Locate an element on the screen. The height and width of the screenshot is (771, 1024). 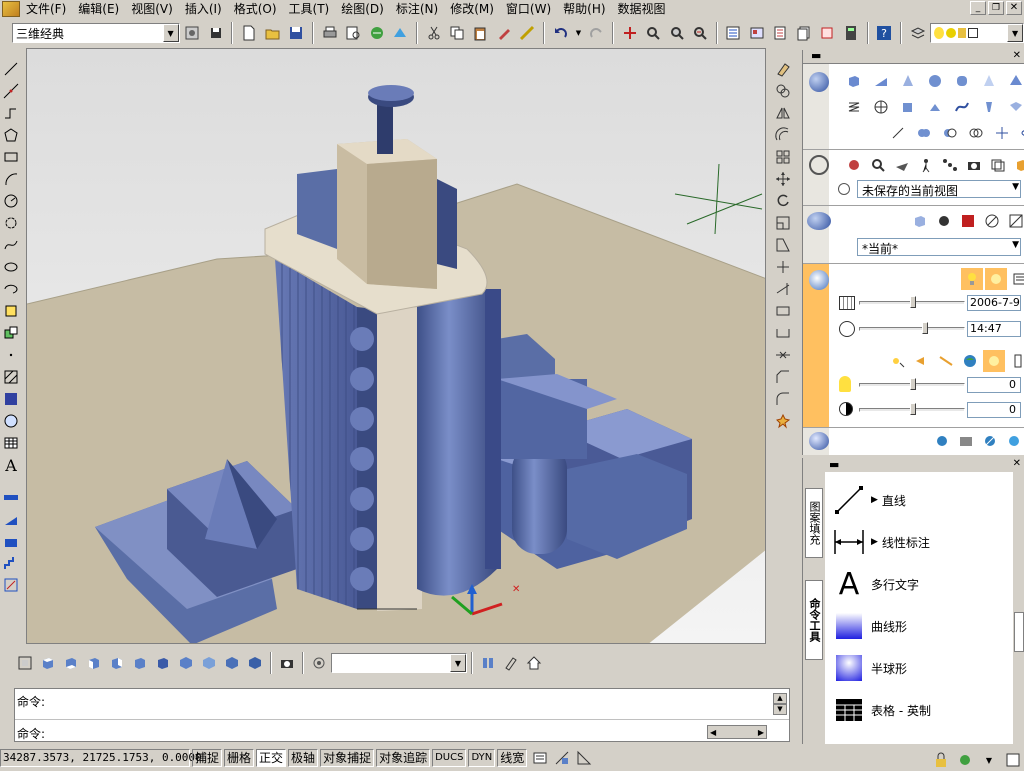
extend-icon is located at coordinates (783, 289).